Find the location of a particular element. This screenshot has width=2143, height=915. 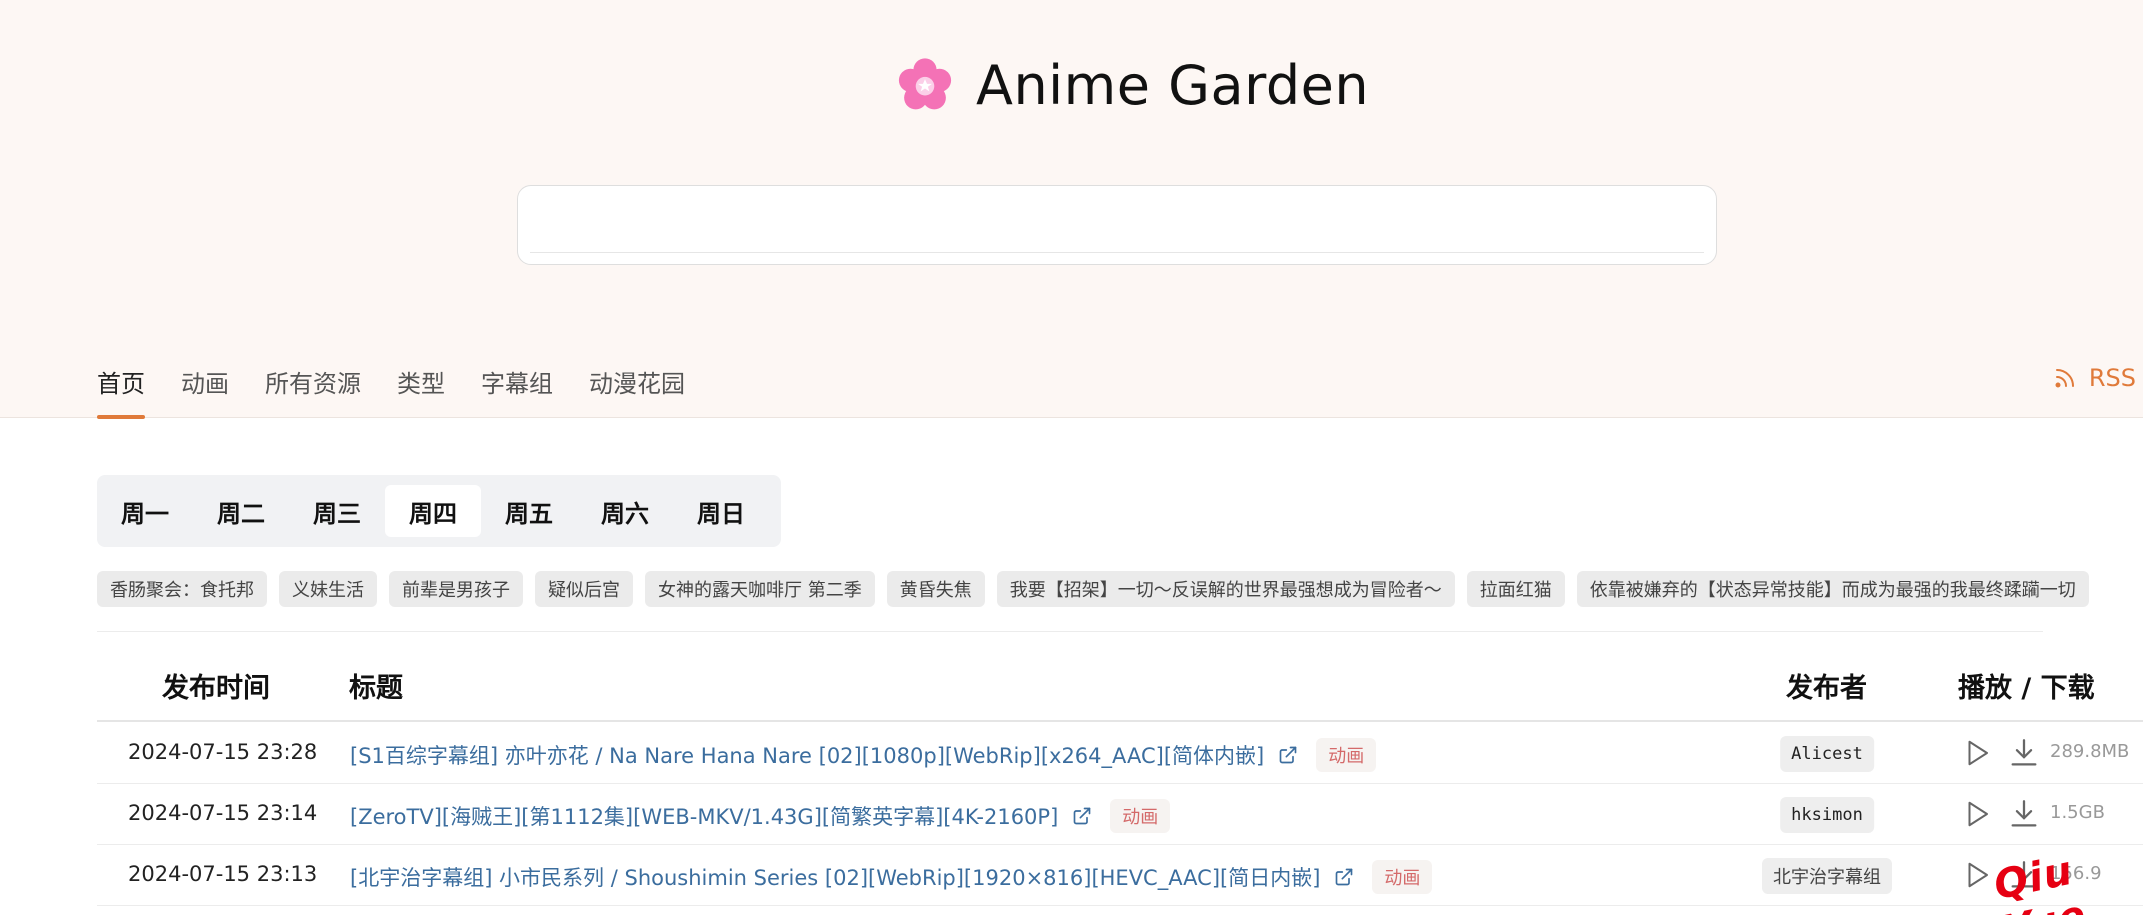

nav-item-types: 类型 is located at coordinates (421, 391).